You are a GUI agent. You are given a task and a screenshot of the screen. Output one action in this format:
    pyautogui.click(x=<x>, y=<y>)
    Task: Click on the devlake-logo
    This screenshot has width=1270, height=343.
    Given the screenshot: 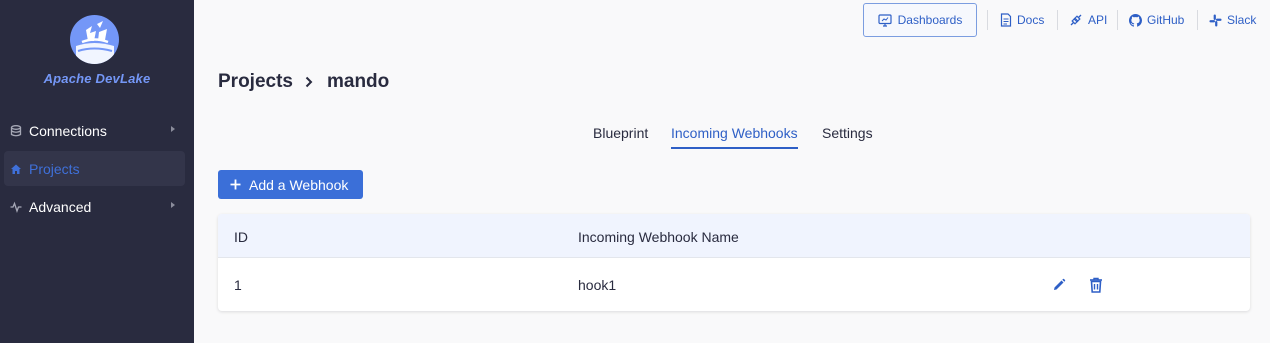 What is the action you would take?
    pyautogui.click(x=94, y=39)
    